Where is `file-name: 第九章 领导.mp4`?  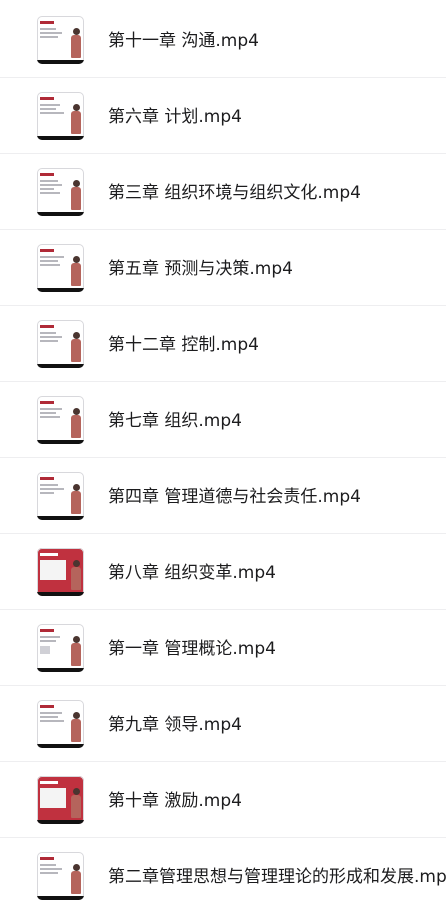
file-name: 第九章 领导.mp4 is located at coordinates (175, 725).